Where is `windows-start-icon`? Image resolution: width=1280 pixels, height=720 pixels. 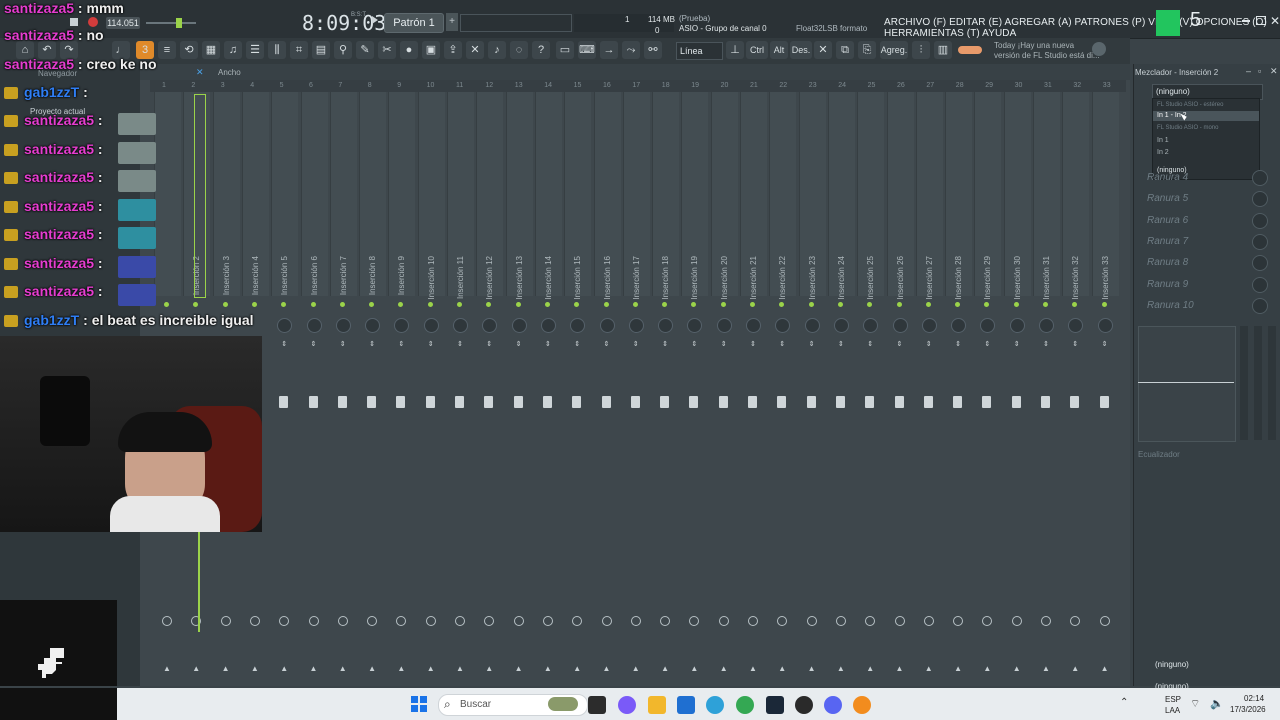 windows-start-icon is located at coordinates (419, 704).